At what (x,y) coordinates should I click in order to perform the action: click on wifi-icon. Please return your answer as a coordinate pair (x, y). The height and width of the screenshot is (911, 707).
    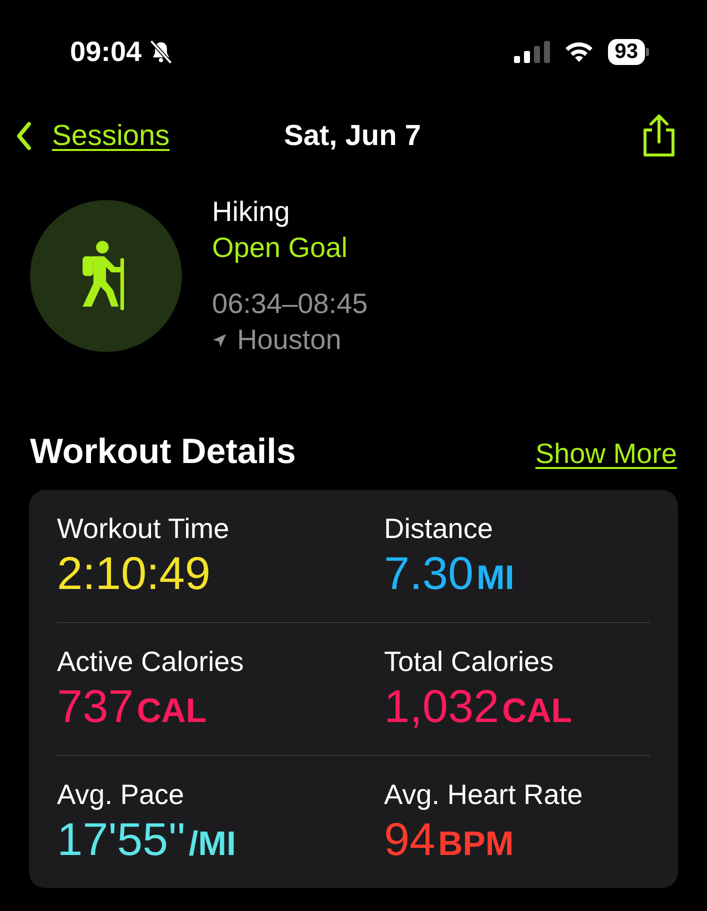
    Looking at the image, I should click on (579, 52).